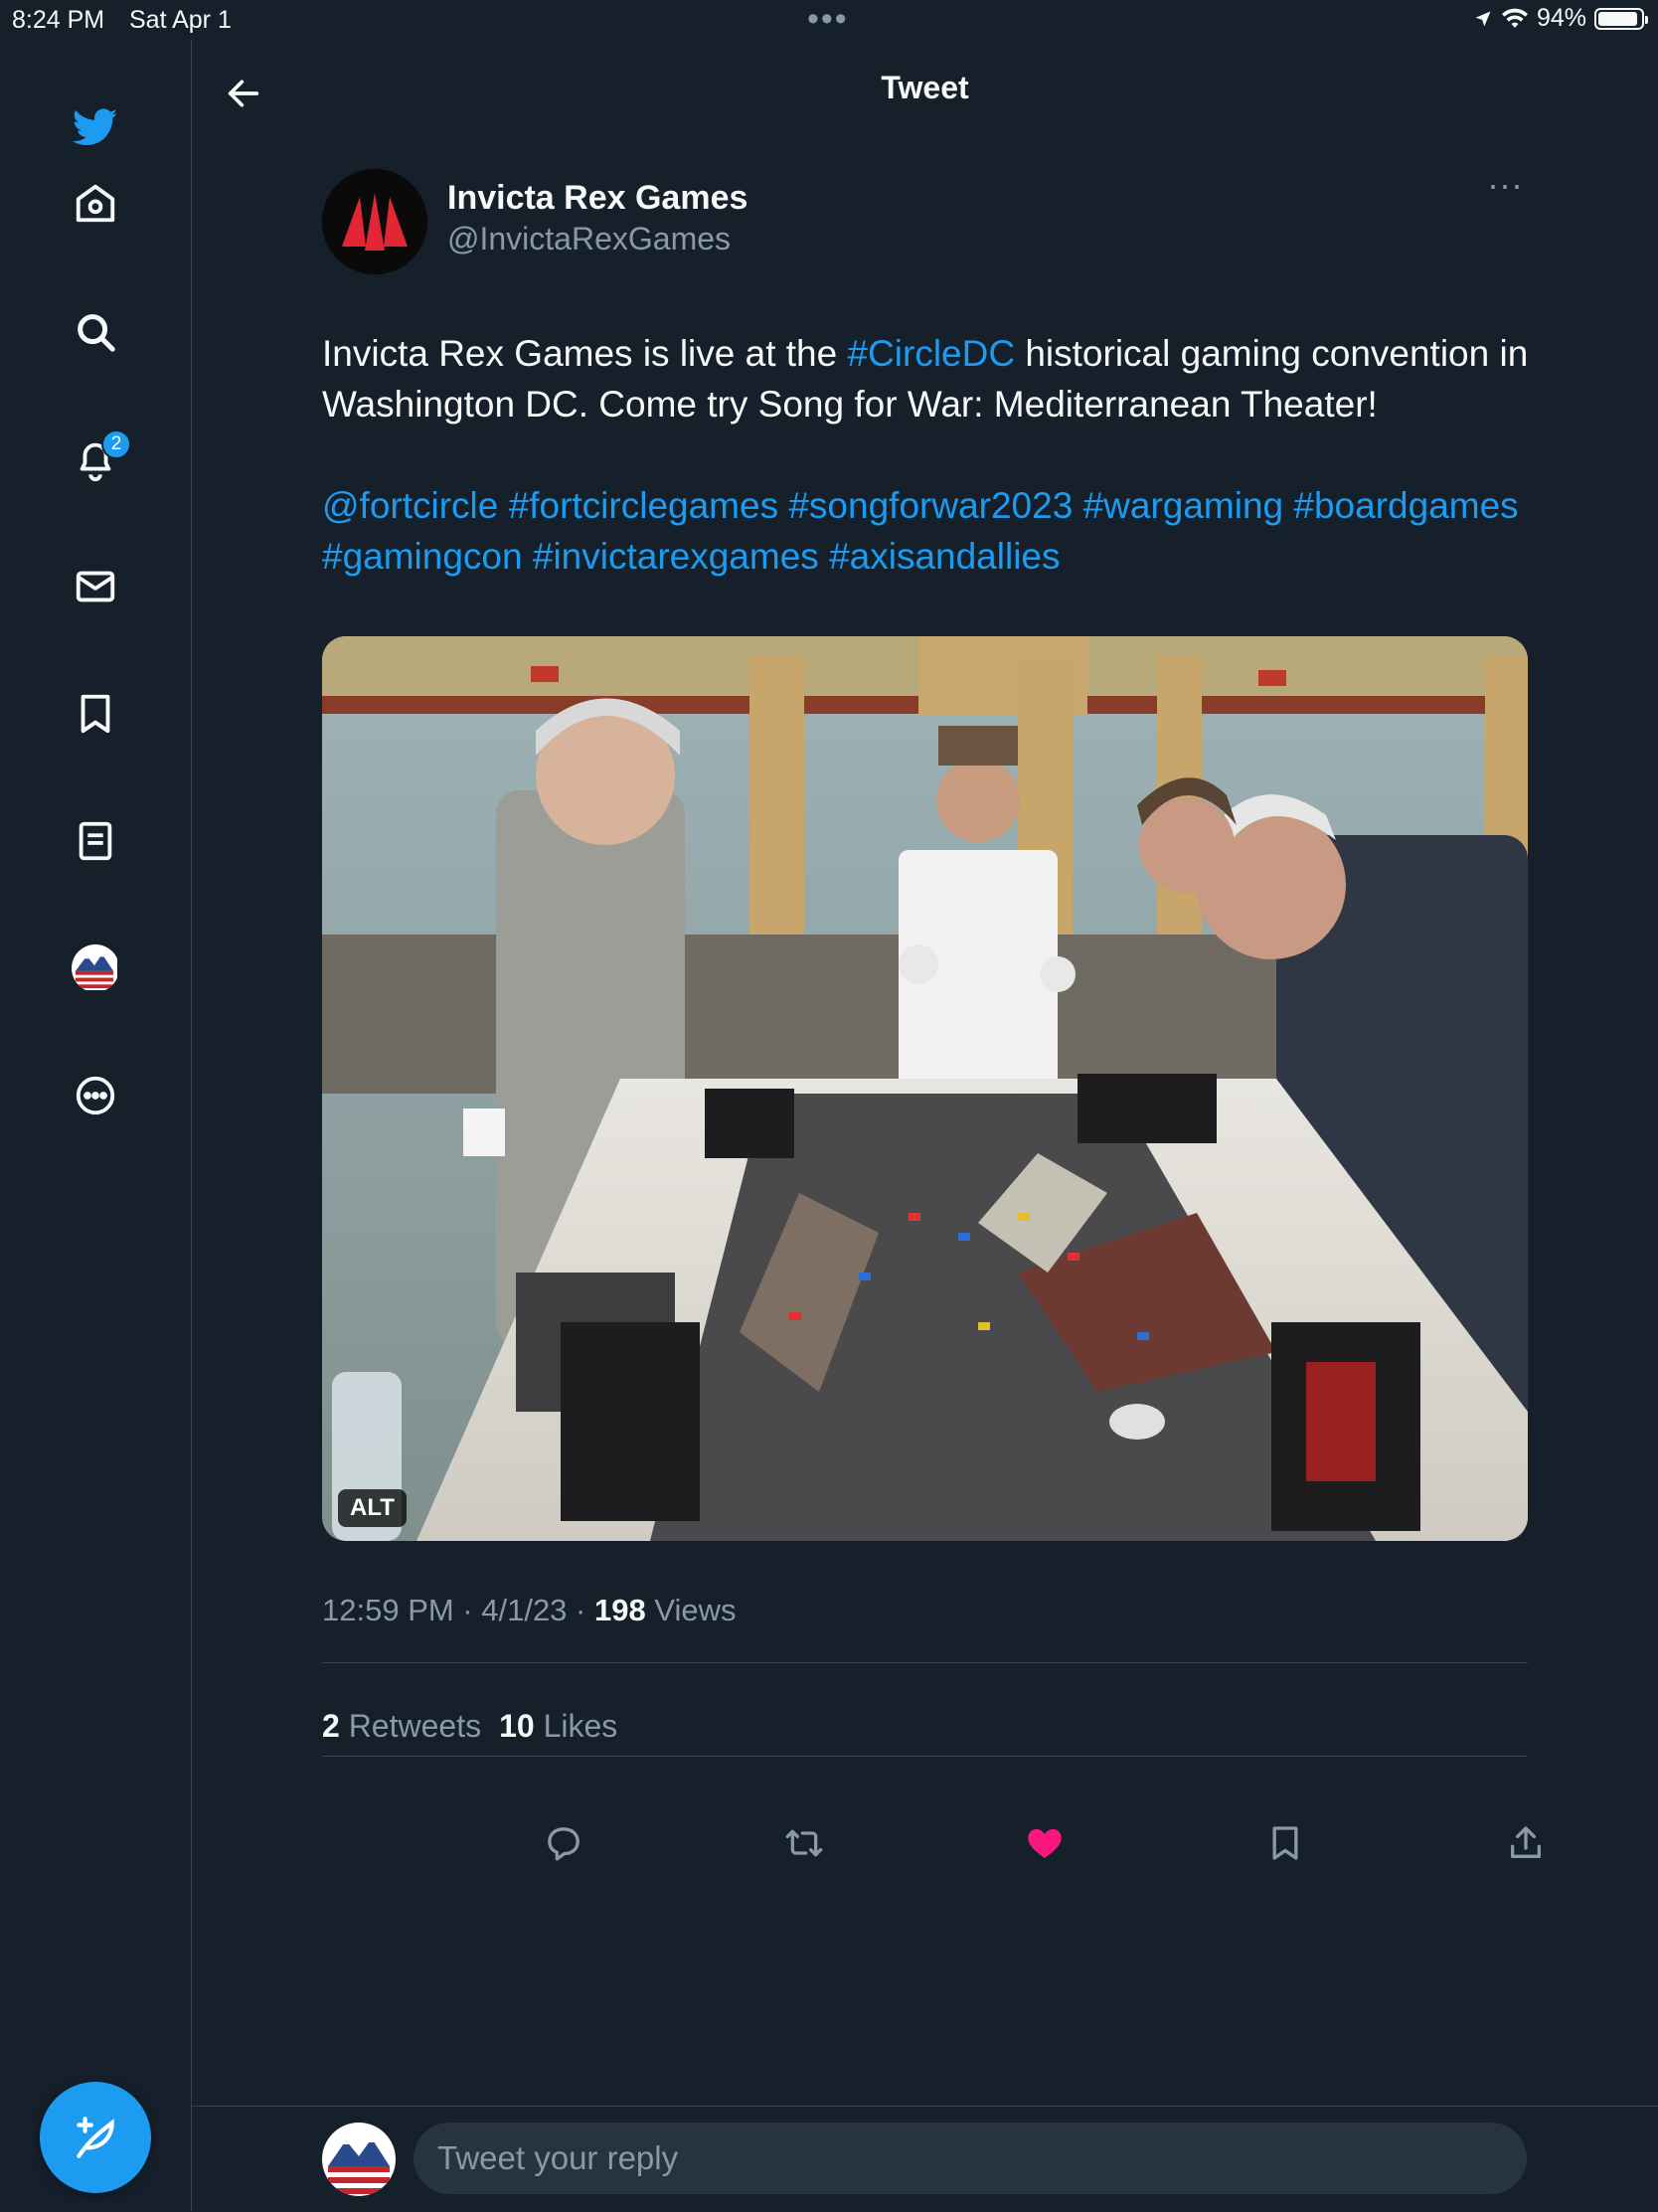 Image resolution: width=1658 pixels, height=2212 pixels. I want to click on retweets-label: Retweets, so click(415, 1726).